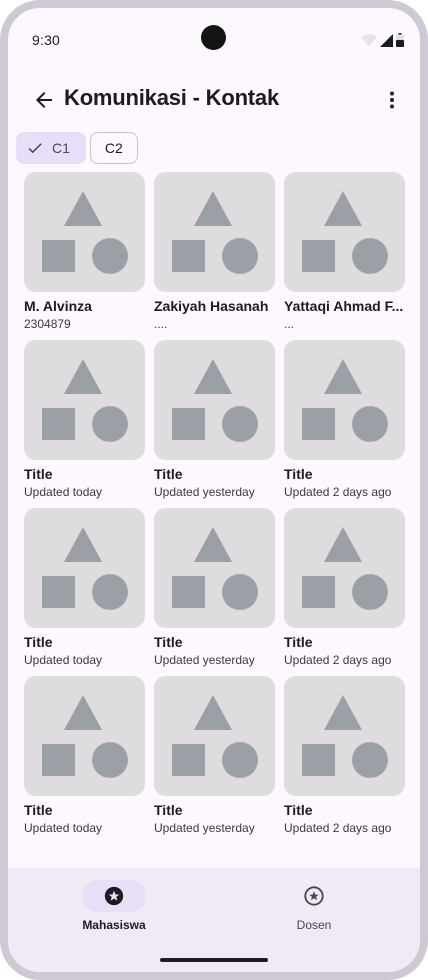 This screenshot has width=428, height=980. Describe the element at coordinates (214, 920) in the screenshot. I see `bottom-navigation-bar: Mahasiswa Dosen` at that location.